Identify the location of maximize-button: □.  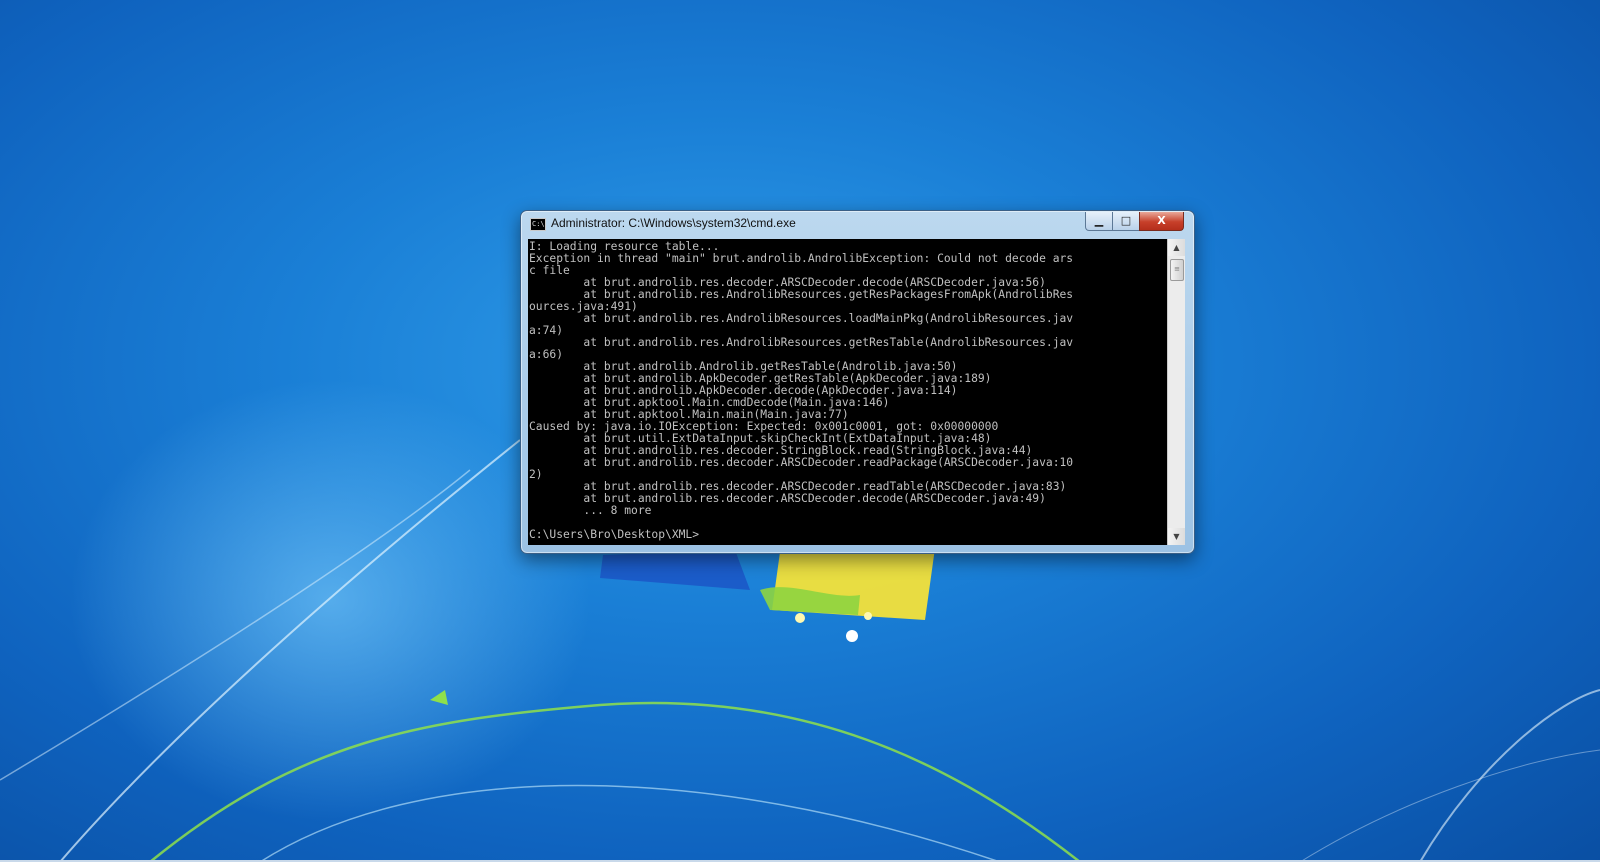
(1126, 221).